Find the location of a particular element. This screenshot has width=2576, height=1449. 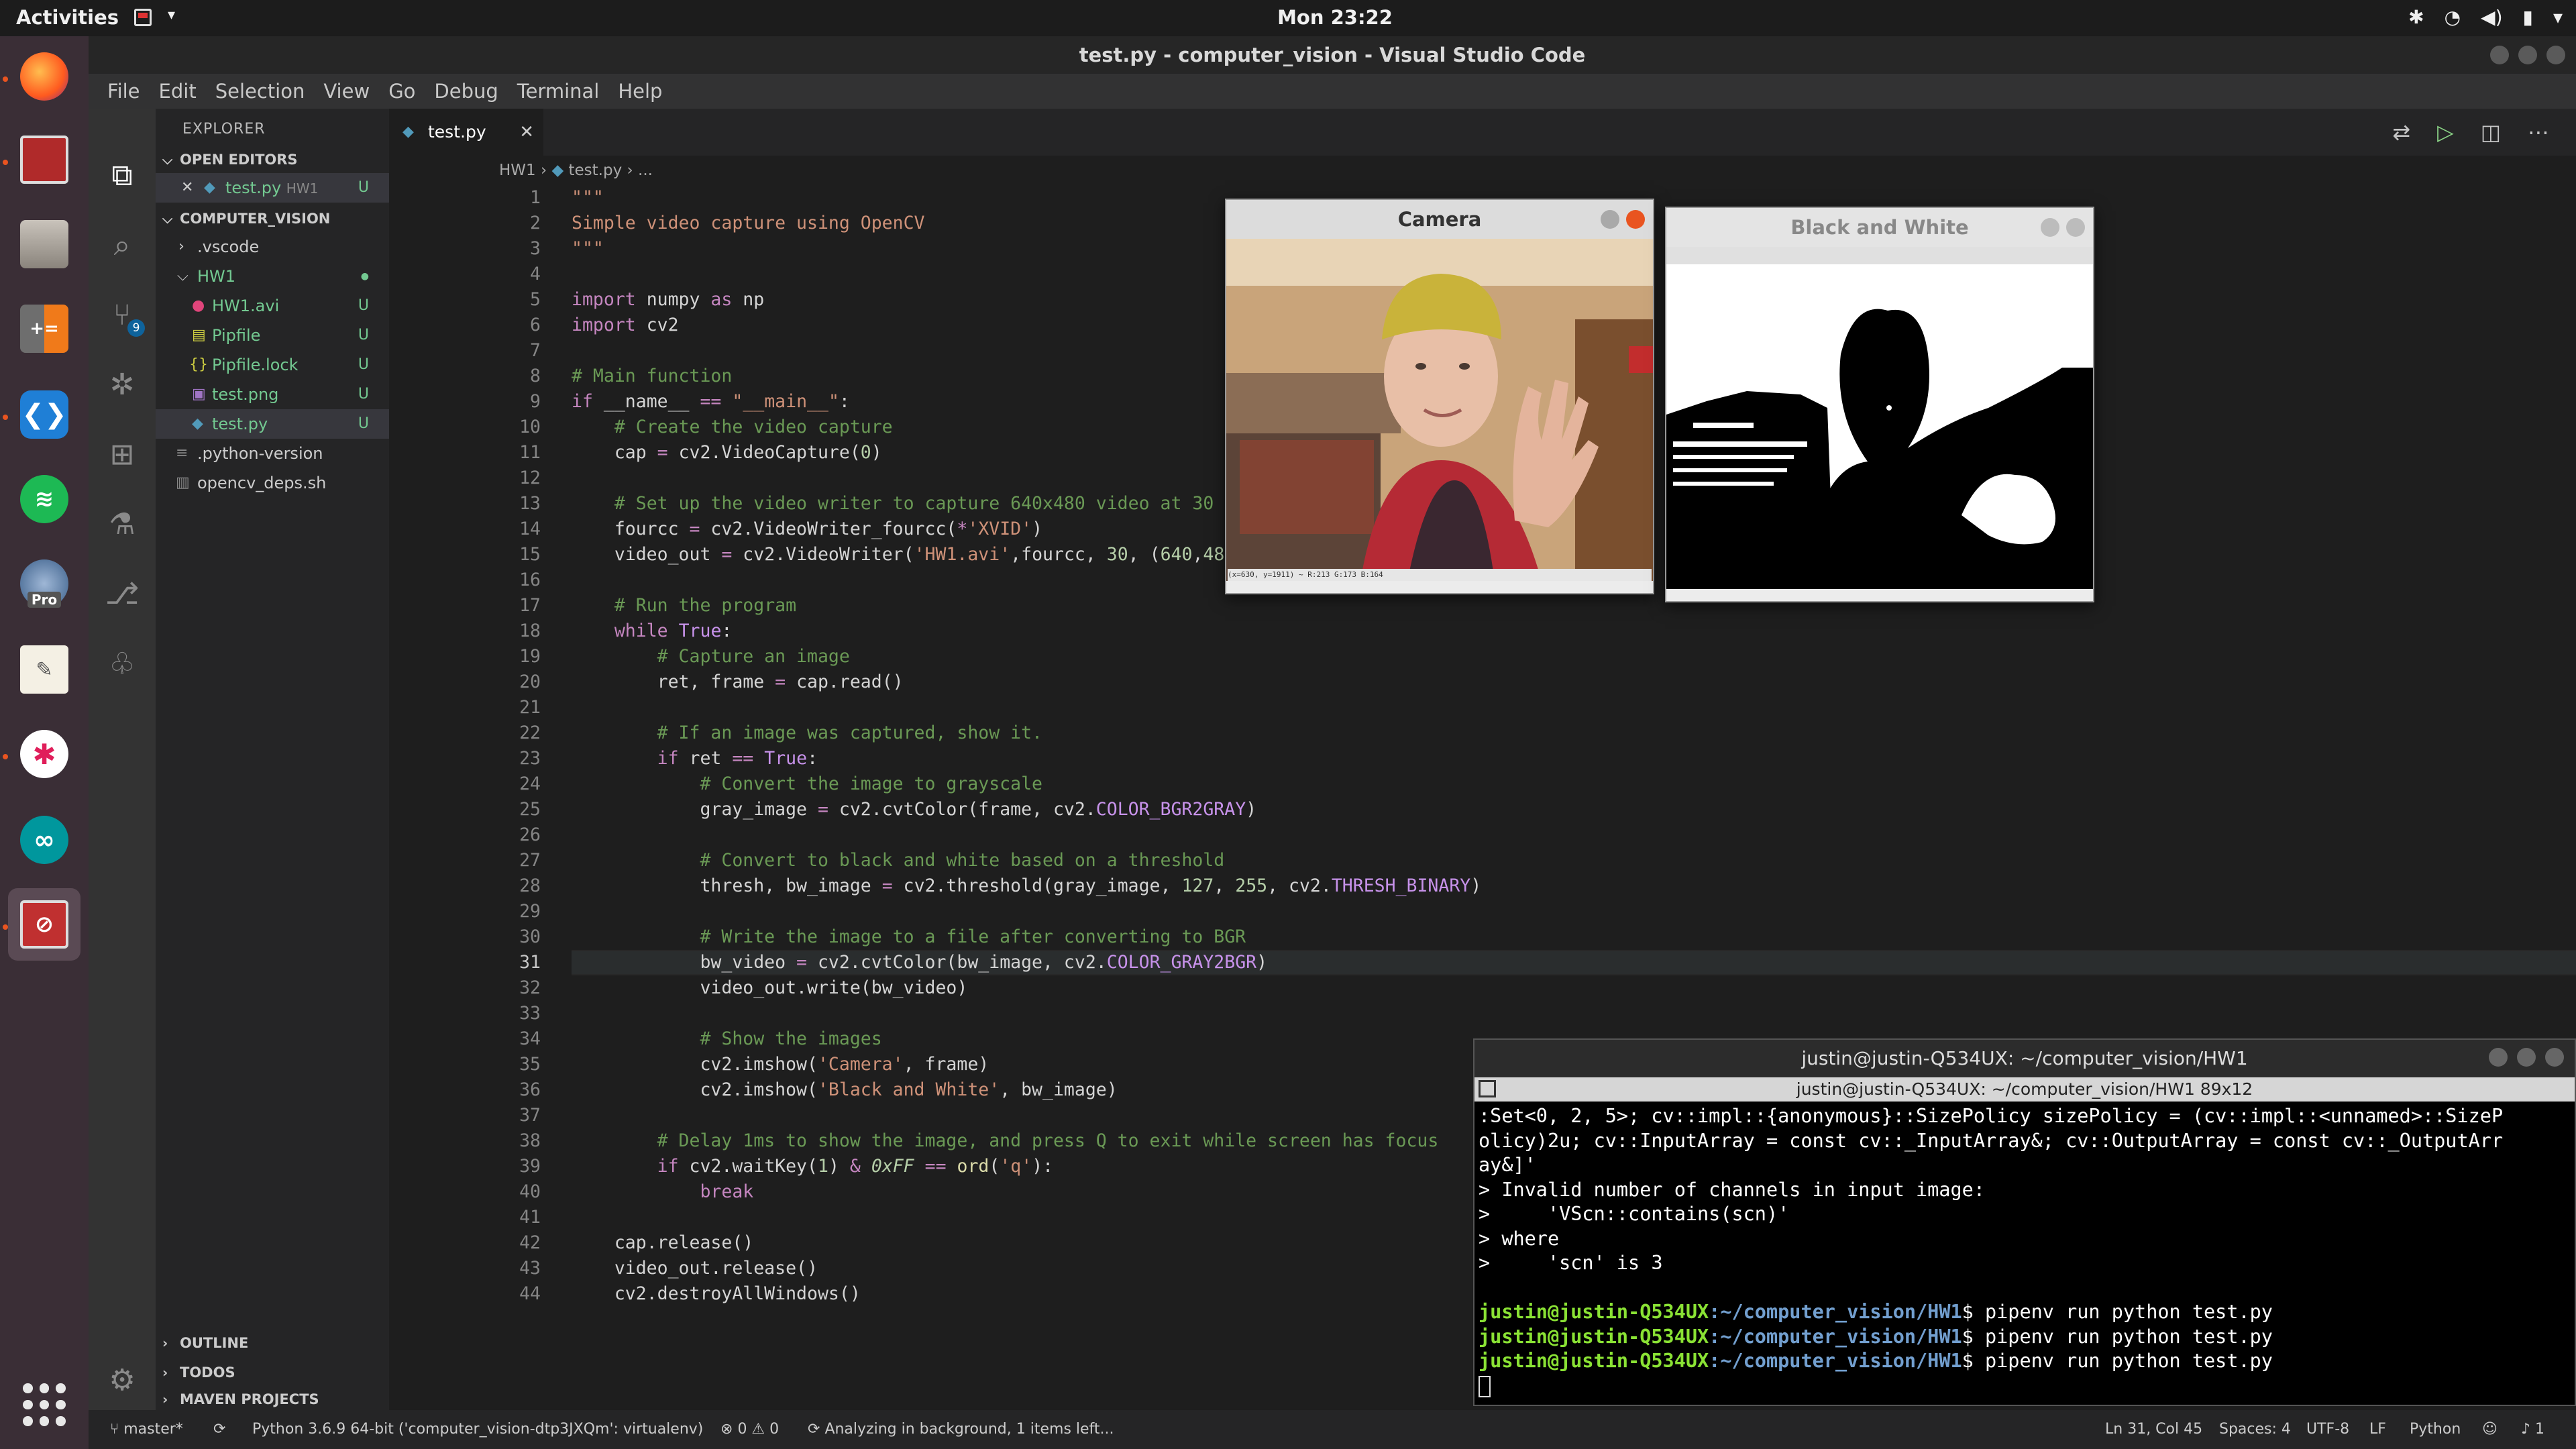

dock-camera-app: ⊘ is located at coordinates (44, 924).